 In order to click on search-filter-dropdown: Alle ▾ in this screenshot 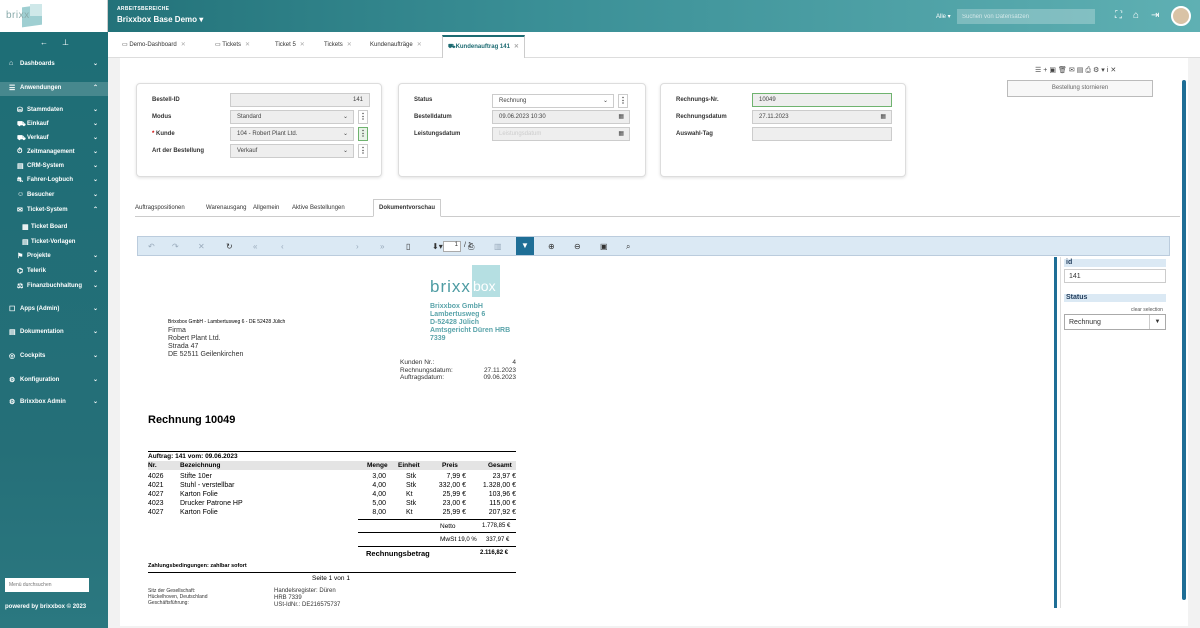, I will do `click(943, 16)`.